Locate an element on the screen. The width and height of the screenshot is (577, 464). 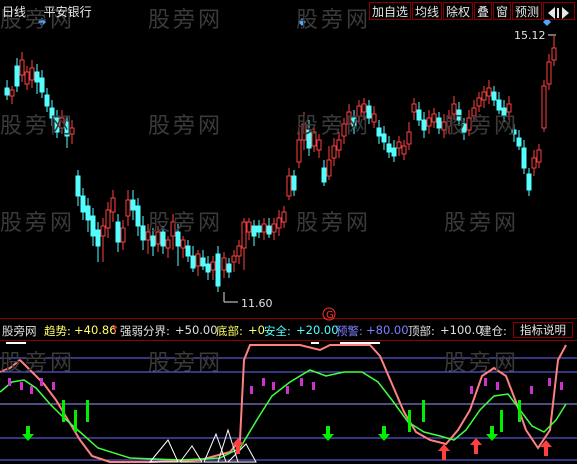
moving-average-button: 均线 is located at coordinates (427, 11).